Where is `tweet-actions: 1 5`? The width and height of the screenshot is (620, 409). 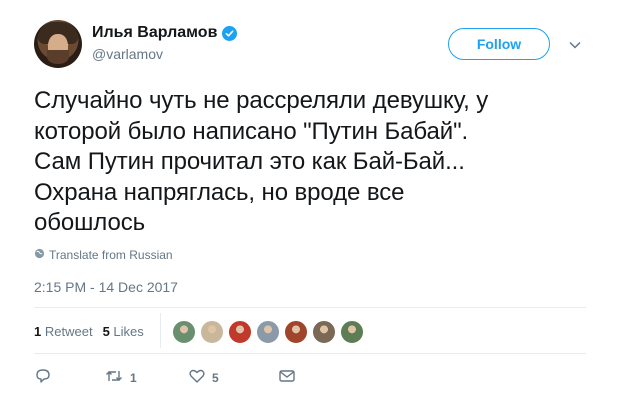 tweet-actions: 1 5 is located at coordinates (165, 377).